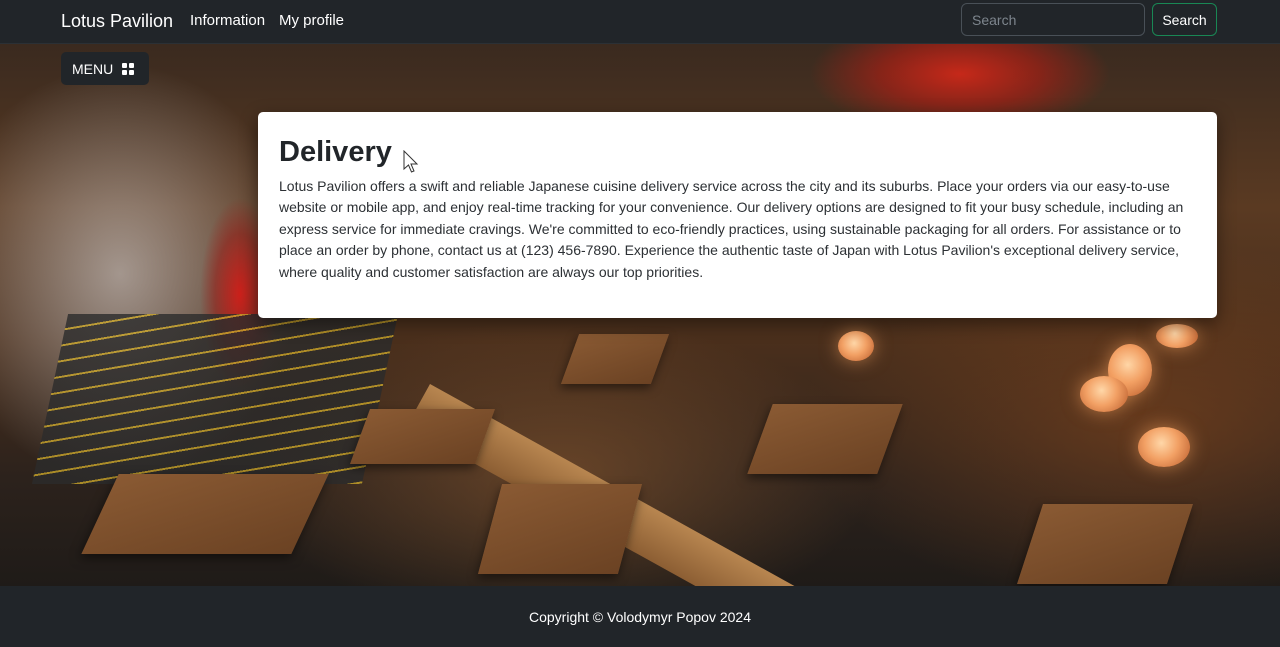  I want to click on copyright-text: Copyright © Volodymyr Popov 2024, so click(640, 616).